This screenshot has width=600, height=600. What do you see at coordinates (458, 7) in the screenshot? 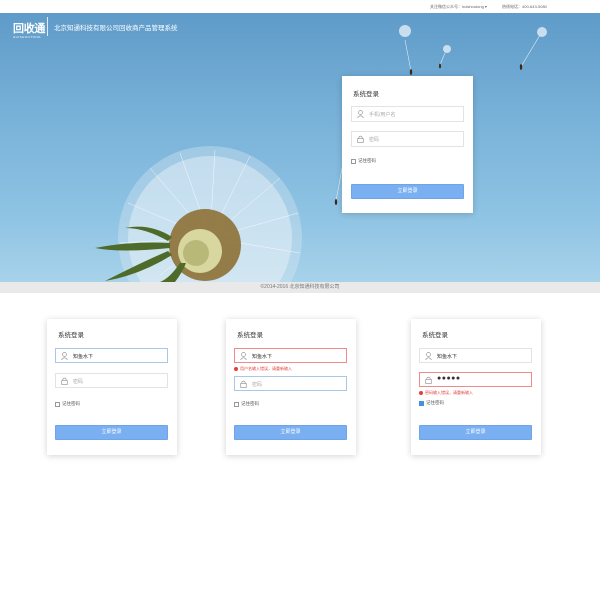
I see `follow-wechat-link: 关注微信公众号：huishoutong ▾` at bounding box center [458, 7].